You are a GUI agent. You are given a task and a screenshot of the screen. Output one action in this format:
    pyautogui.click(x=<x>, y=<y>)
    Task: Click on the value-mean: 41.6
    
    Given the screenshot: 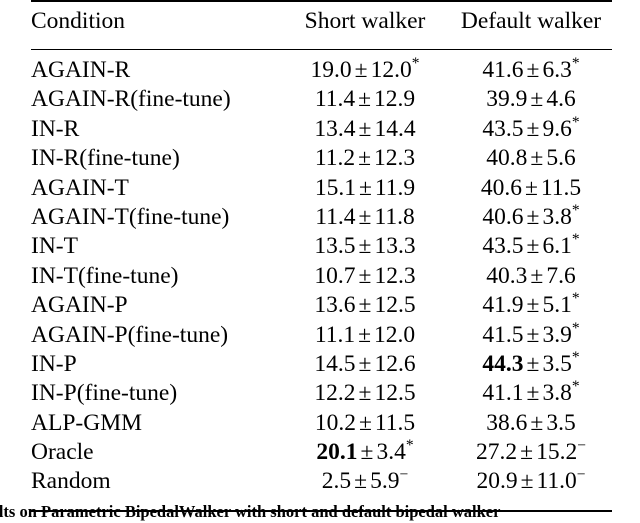 What is the action you would take?
    pyautogui.click(x=503, y=70)
    